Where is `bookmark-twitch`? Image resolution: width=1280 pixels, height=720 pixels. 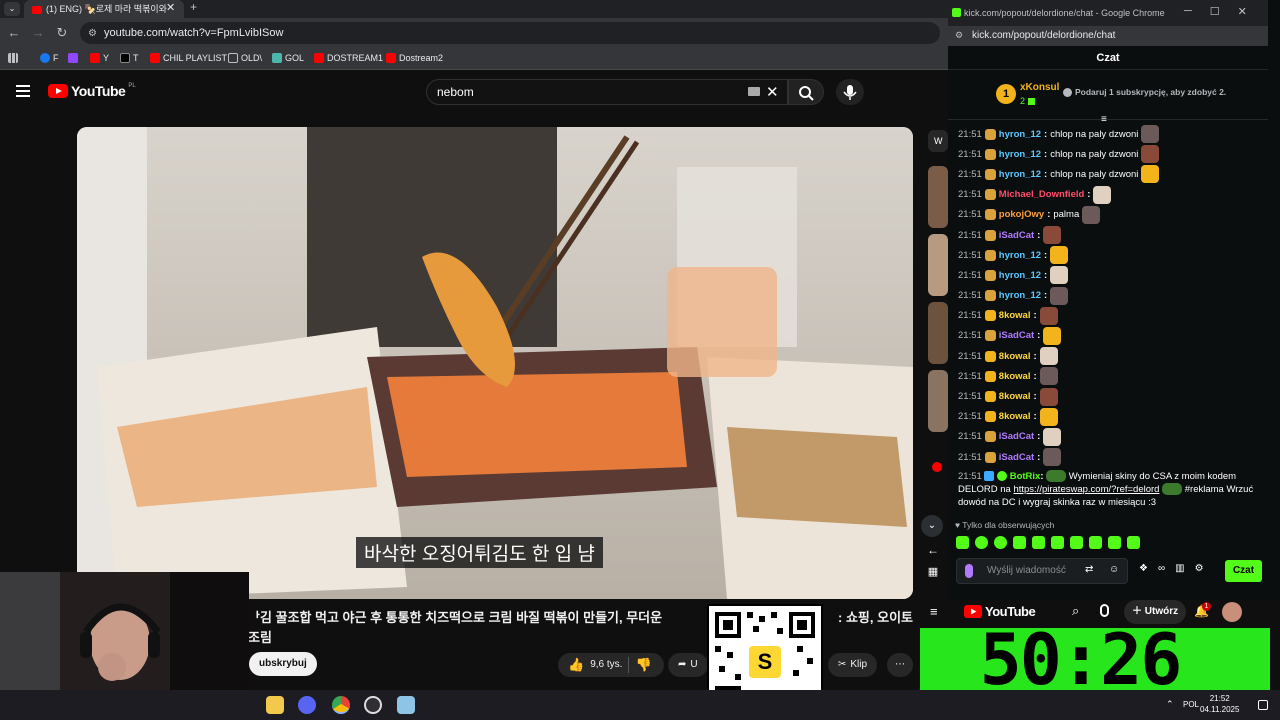 bookmark-twitch is located at coordinates (74, 58).